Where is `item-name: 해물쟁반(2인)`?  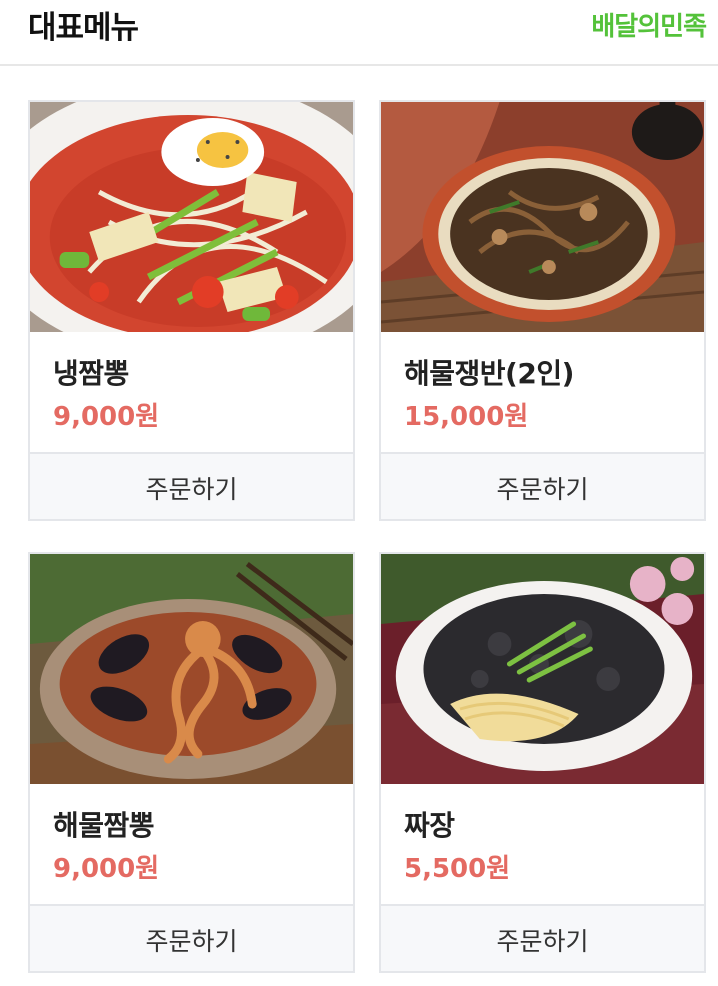 item-name: 해물쟁반(2인) is located at coordinates (489, 373).